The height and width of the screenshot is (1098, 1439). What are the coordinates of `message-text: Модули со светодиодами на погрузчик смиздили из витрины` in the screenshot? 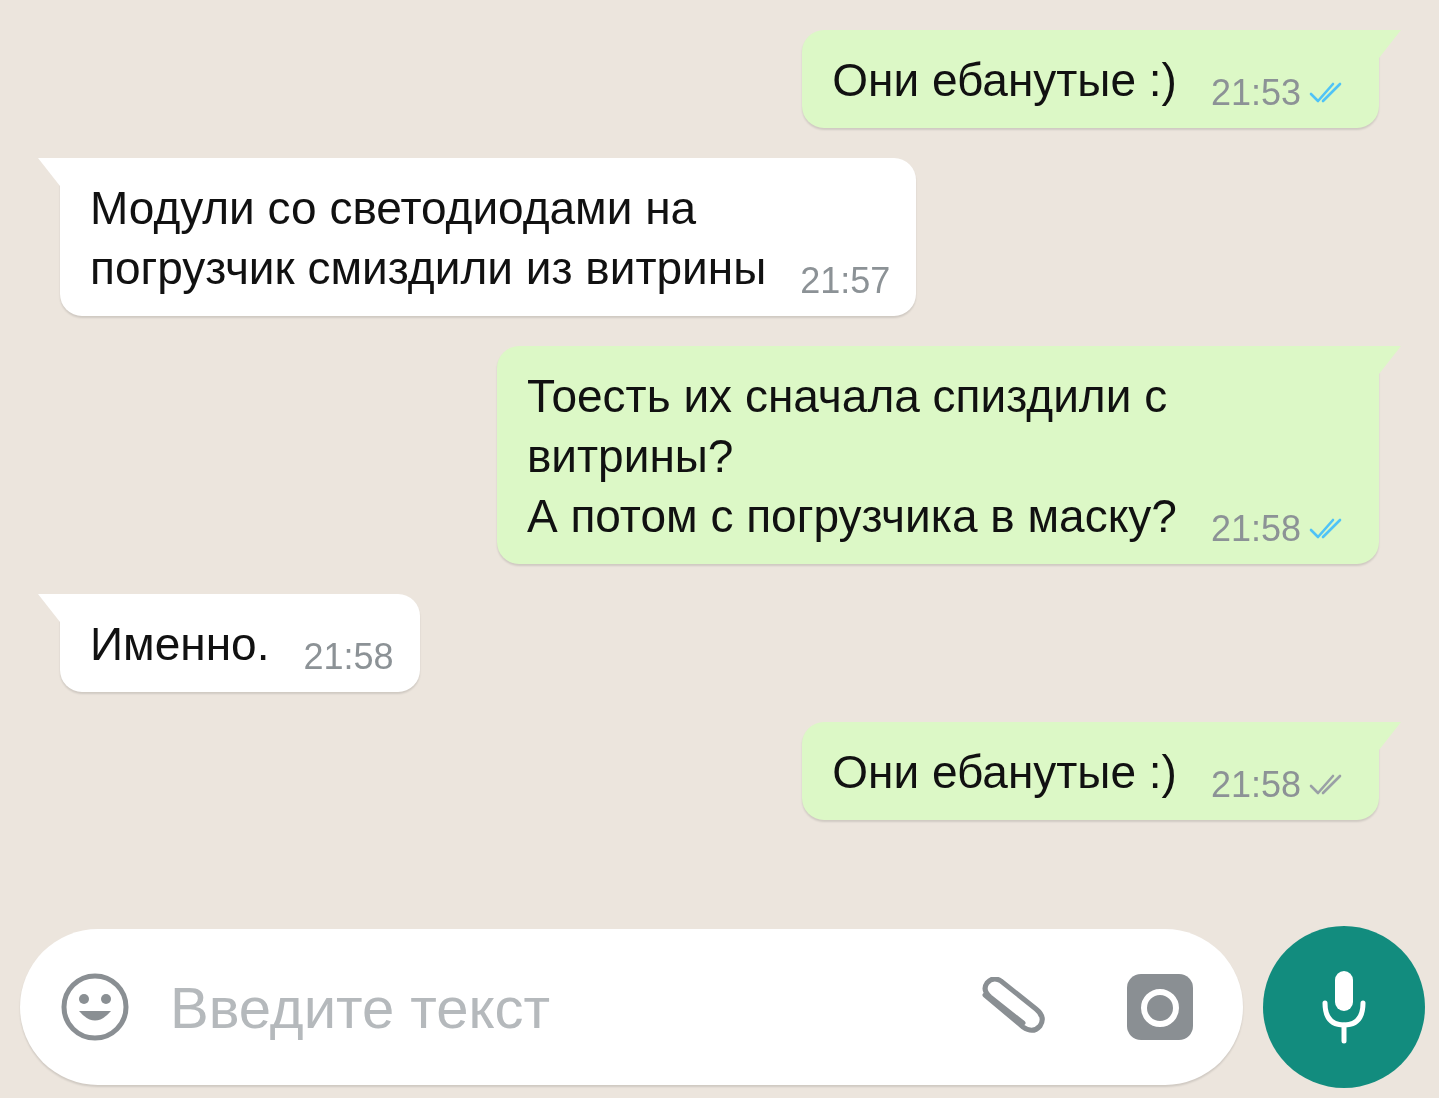 It's located at (428, 238).